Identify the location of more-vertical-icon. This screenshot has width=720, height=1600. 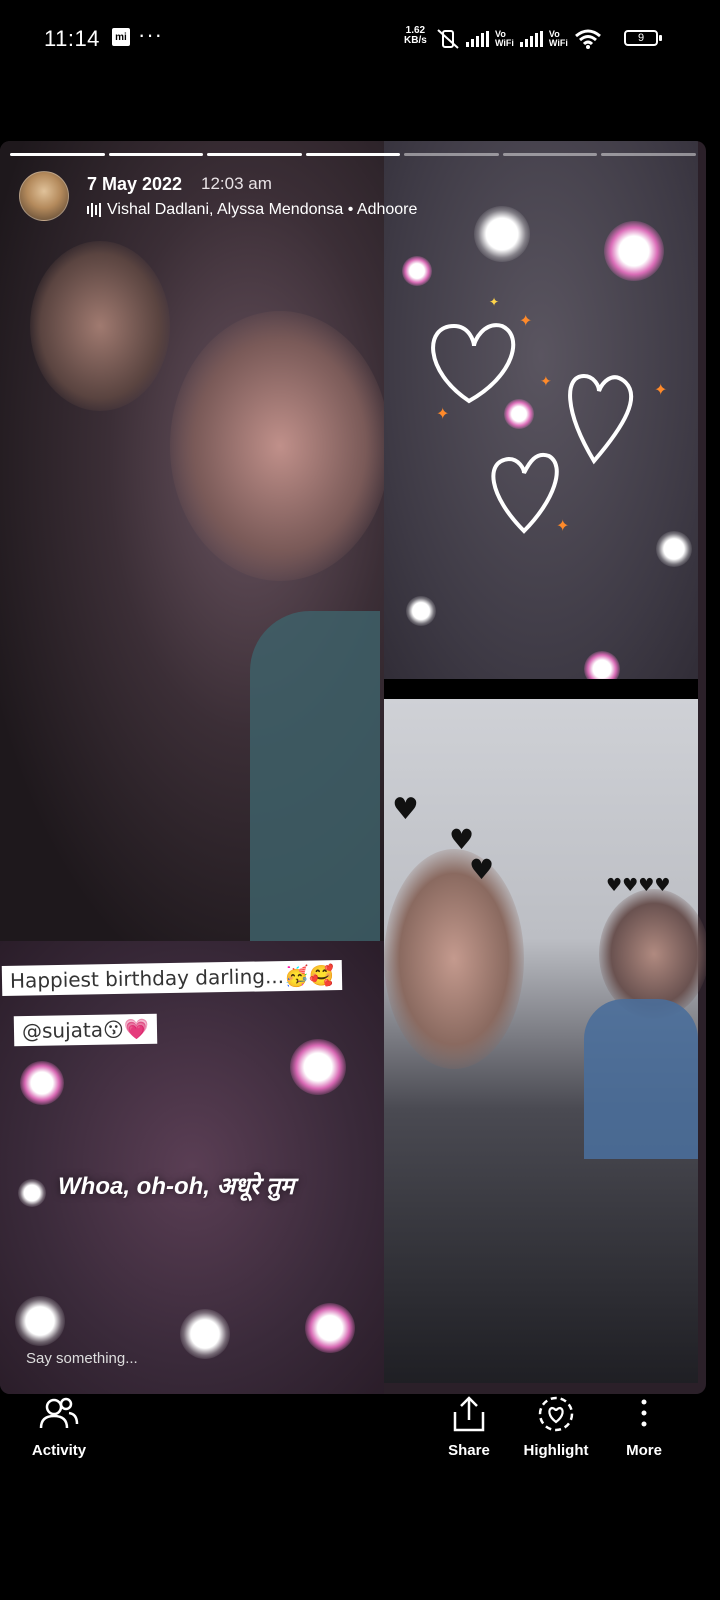
(644, 1413).